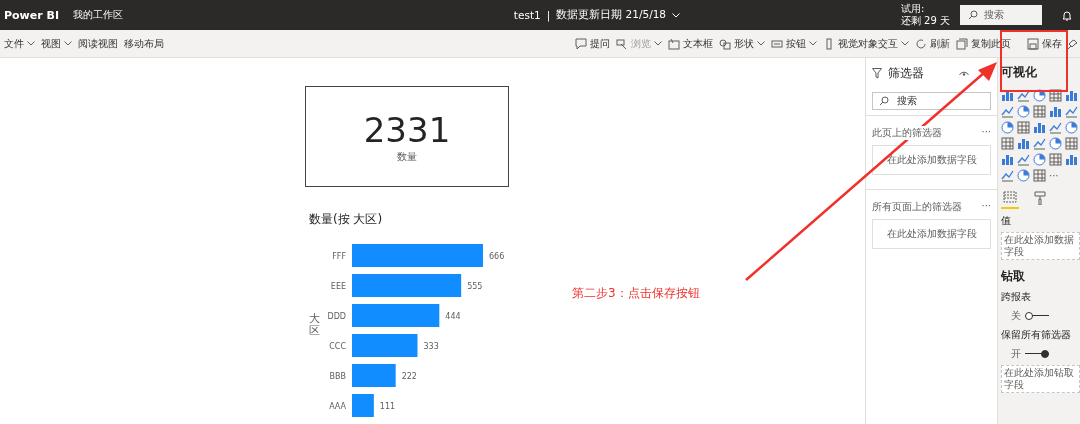  Describe the element at coordinates (98, 43) in the screenshot. I see `menu-item: 阅读视图` at that location.